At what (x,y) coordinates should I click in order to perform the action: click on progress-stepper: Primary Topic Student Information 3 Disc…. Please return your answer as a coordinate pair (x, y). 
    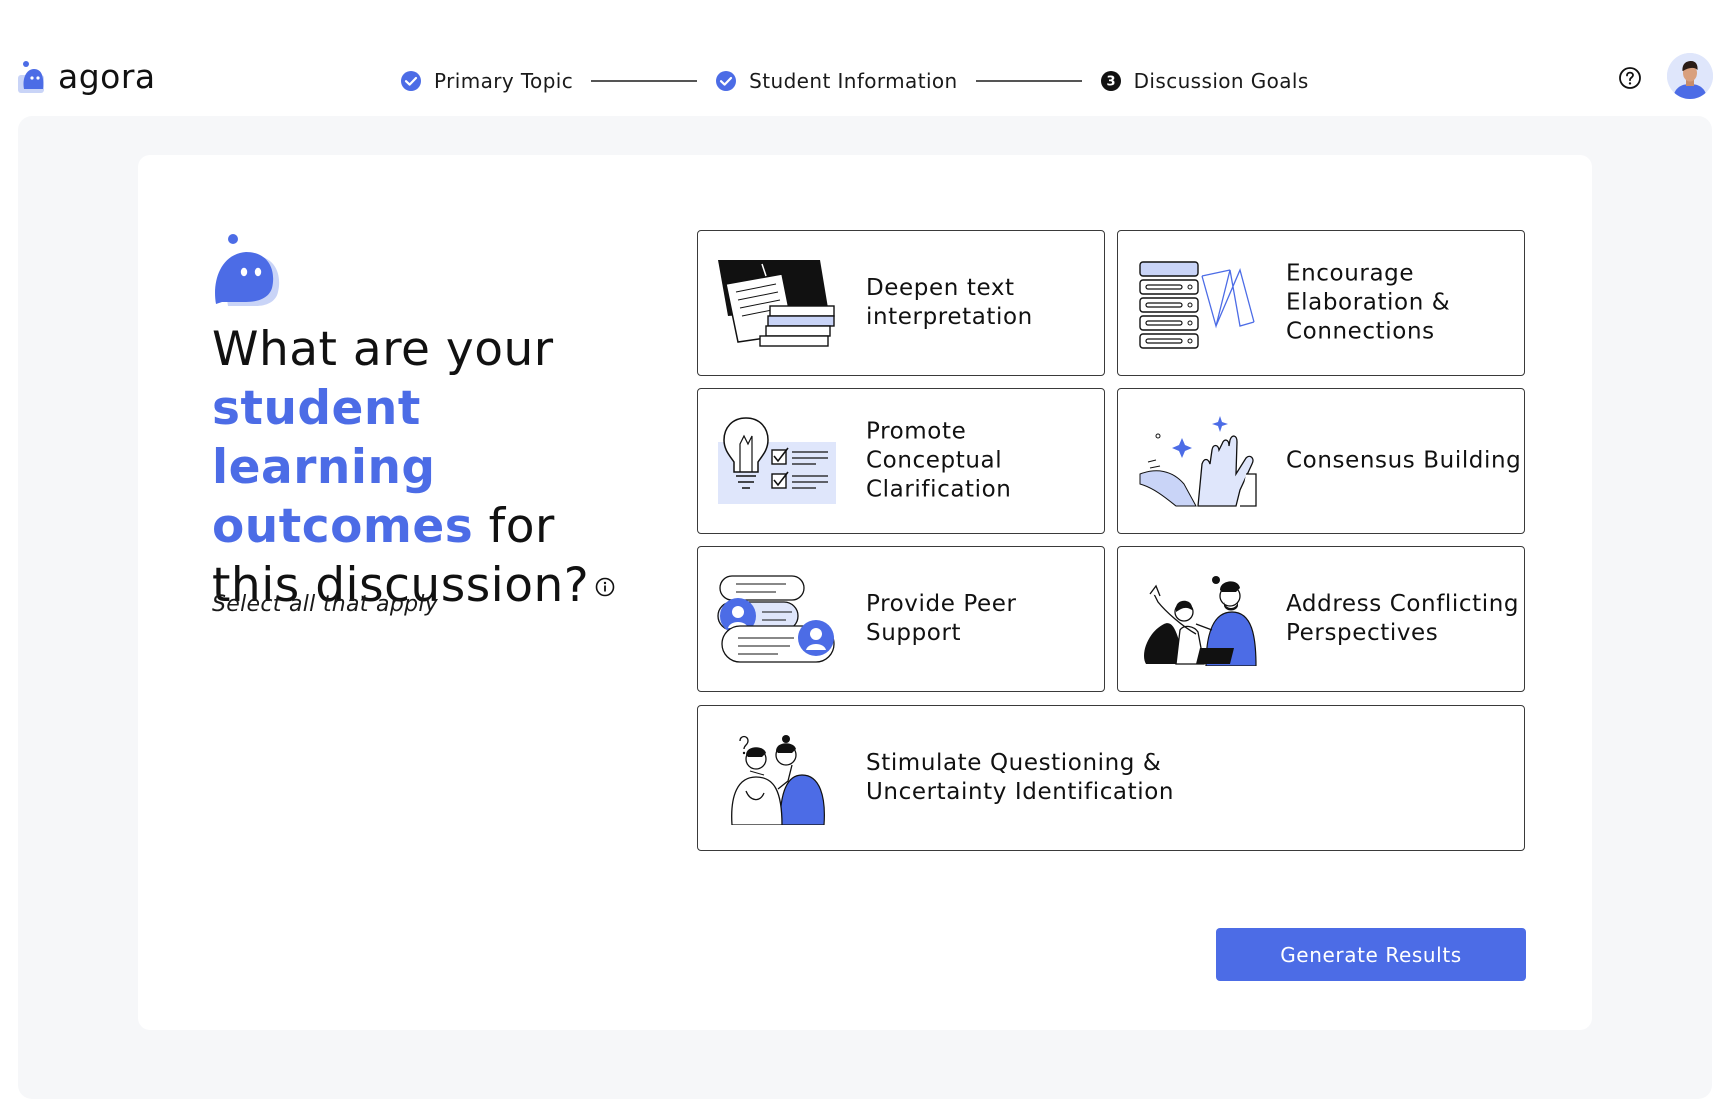
    Looking at the image, I should click on (854, 81).